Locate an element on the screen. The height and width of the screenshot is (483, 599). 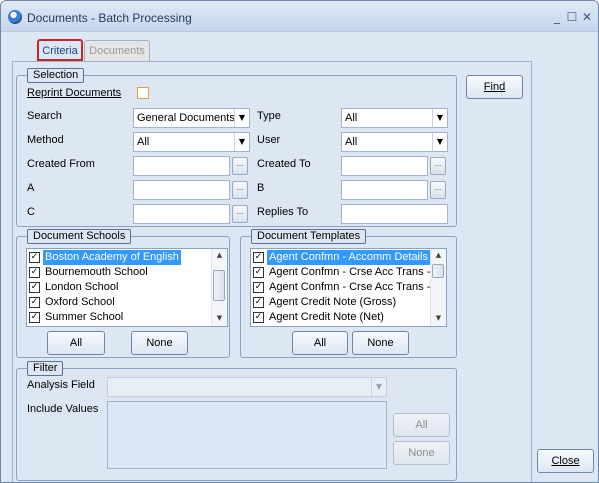
include-values-label: Include Values is located at coordinates (63, 409).